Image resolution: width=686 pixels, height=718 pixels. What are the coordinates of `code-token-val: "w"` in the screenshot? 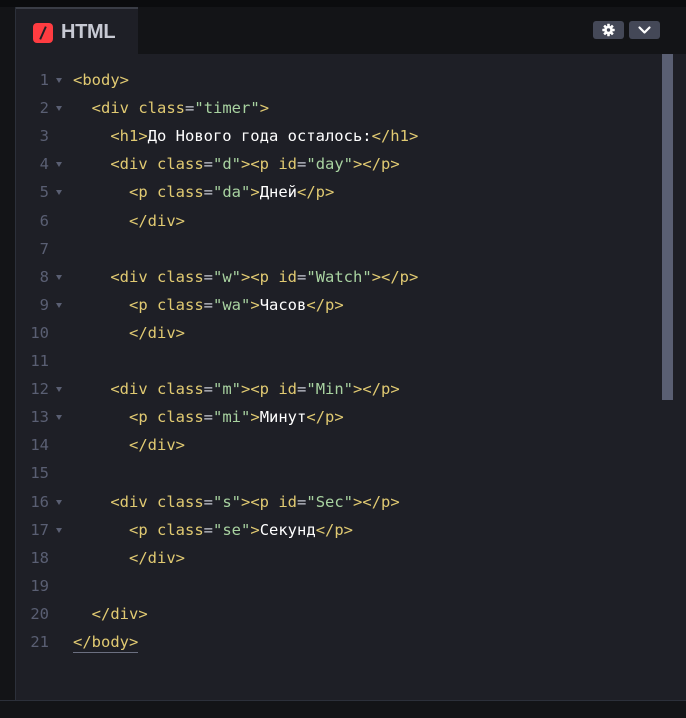 It's located at (227, 276).